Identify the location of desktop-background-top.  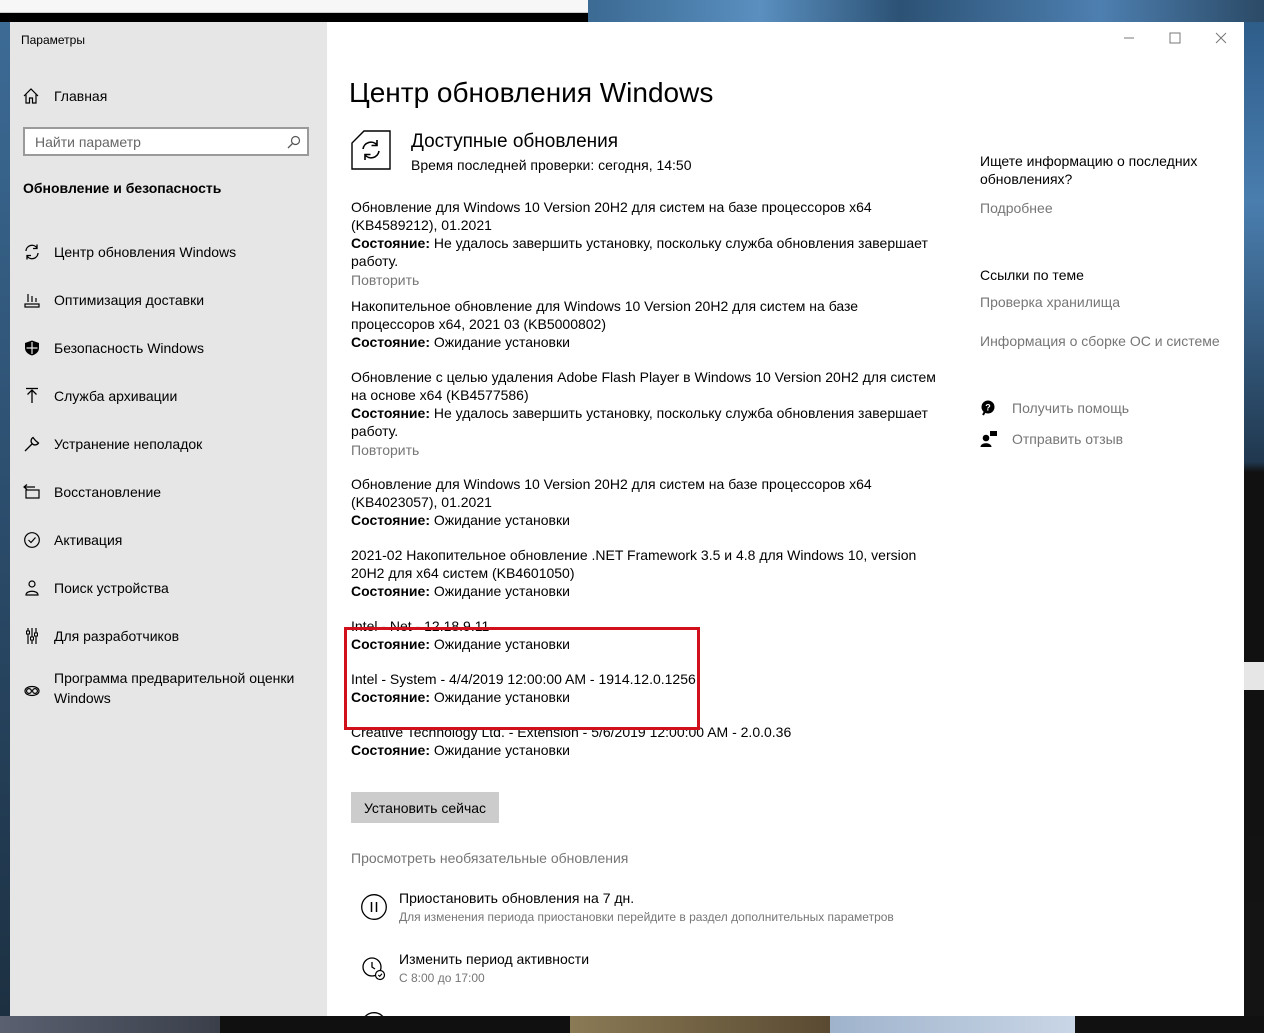
(632, 11).